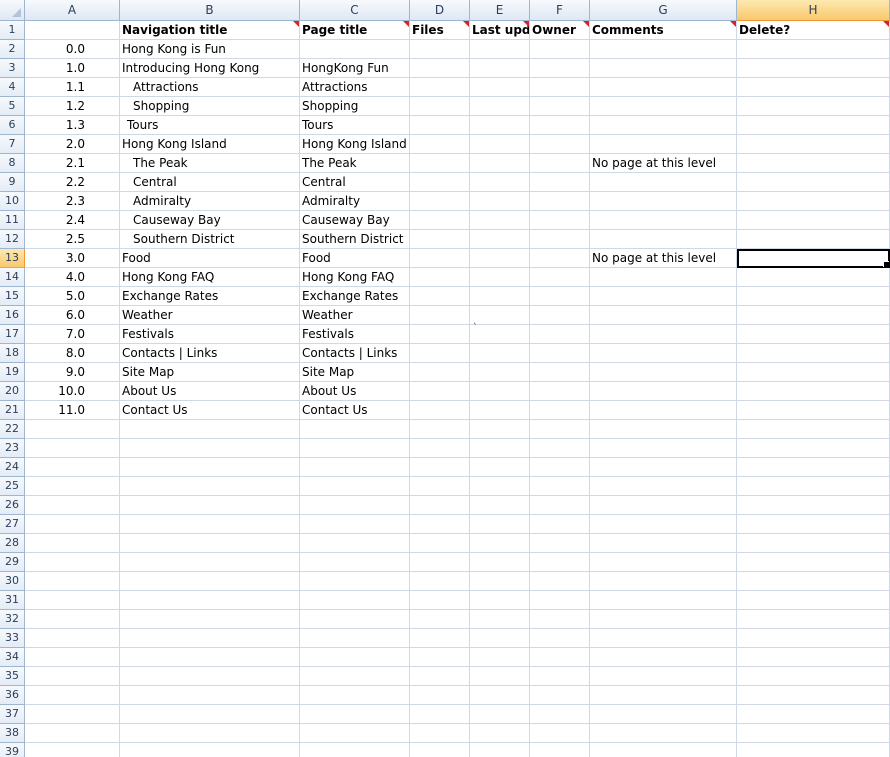 The width and height of the screenshot is (890, 757). I want to click on cell-c9: Central, so click(355, 182).